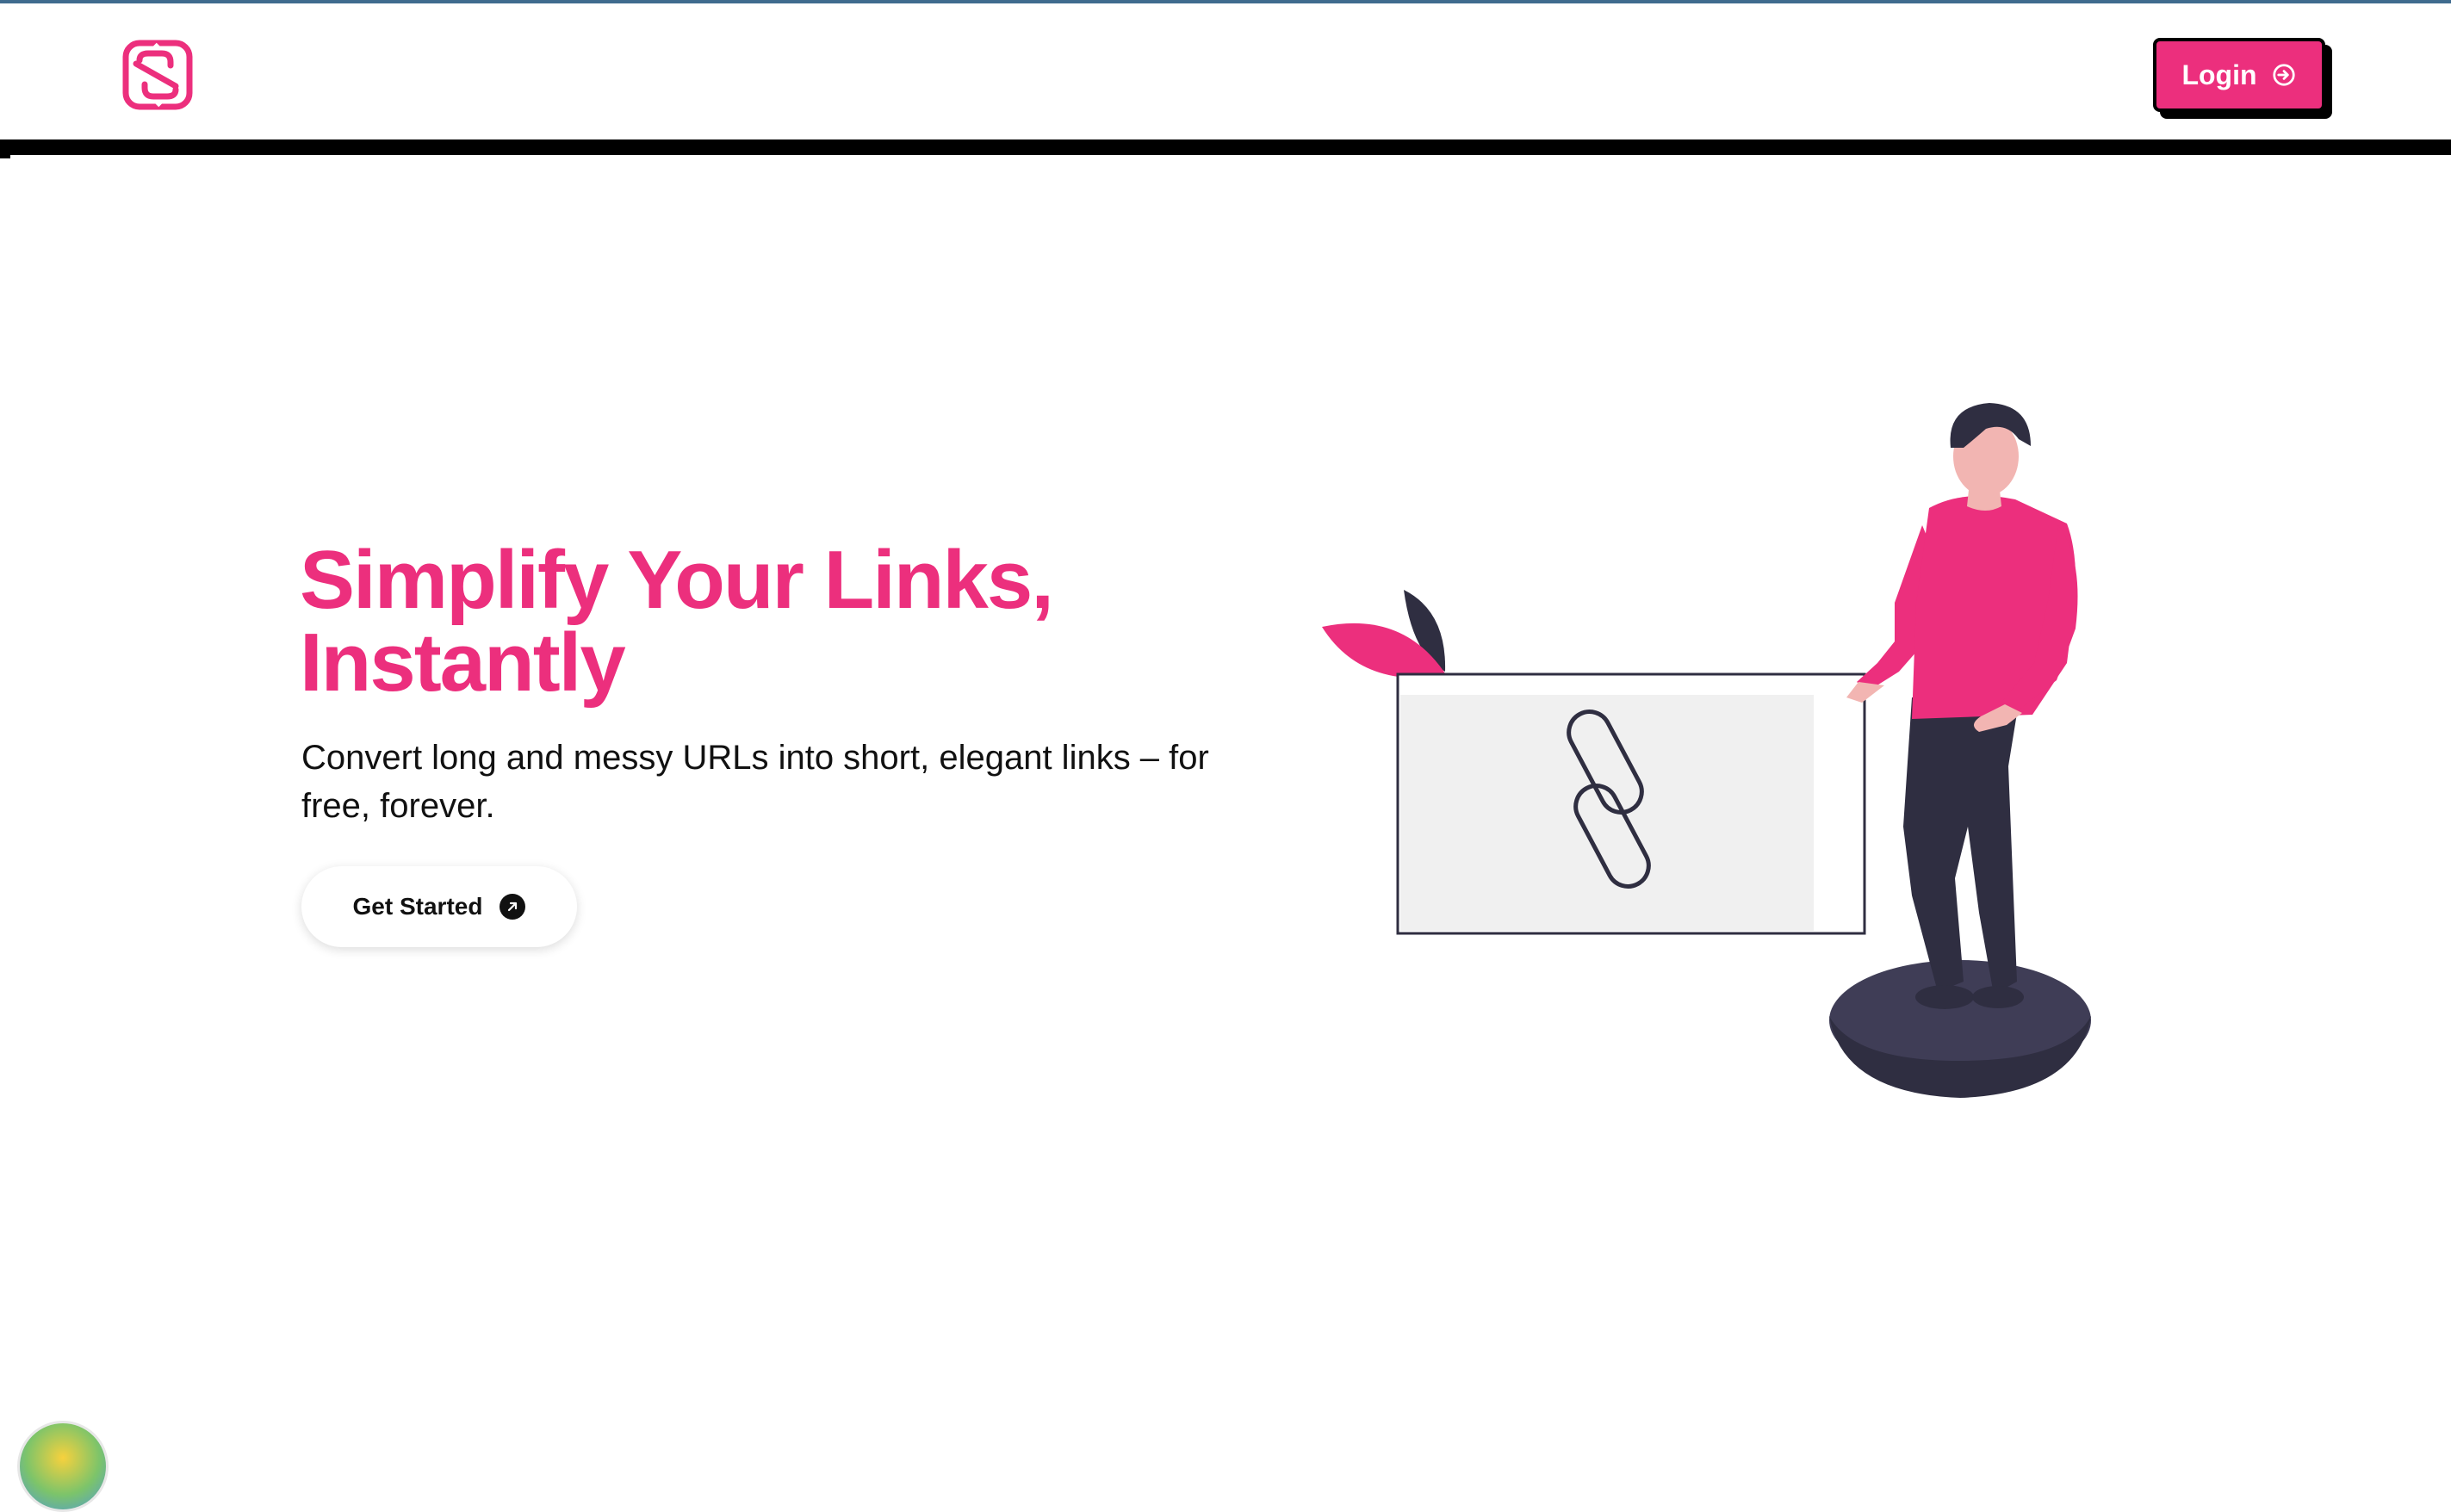  I want to click on navbar-border-shadow, so click(5, 152).